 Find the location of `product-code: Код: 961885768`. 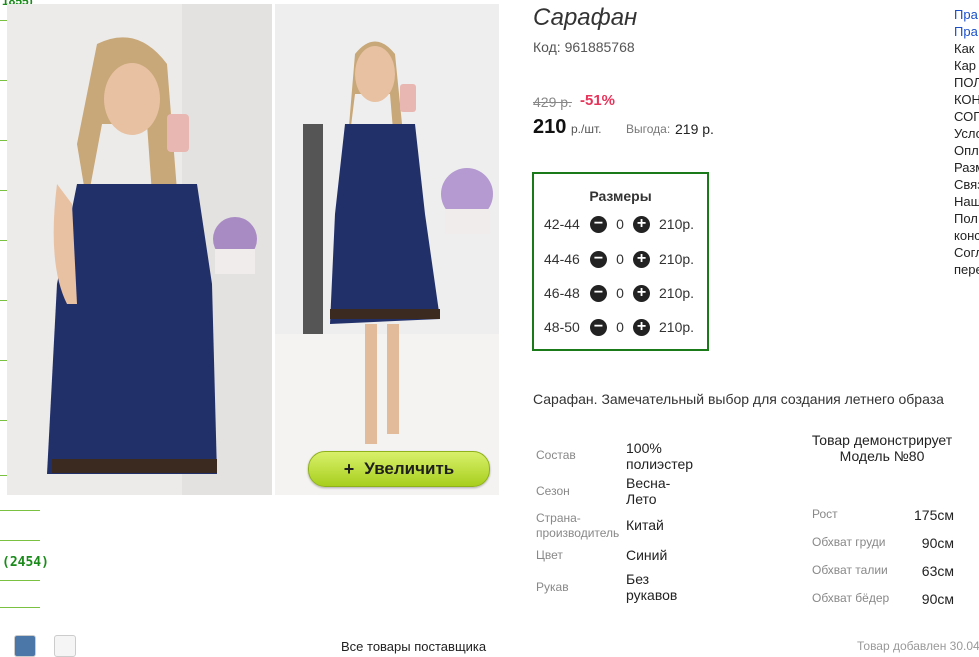

product-code: Код: 961885768 is located at coordinates (584, 47).